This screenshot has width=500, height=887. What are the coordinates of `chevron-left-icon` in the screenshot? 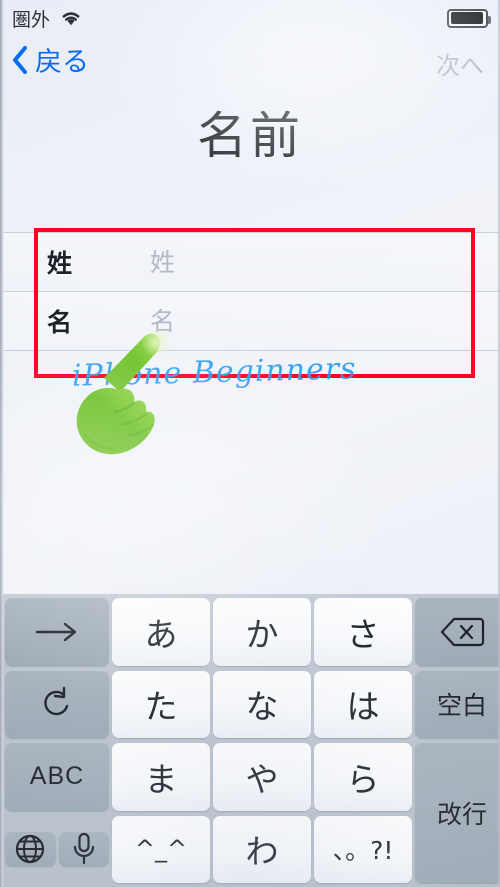 It's located at (20, 59).